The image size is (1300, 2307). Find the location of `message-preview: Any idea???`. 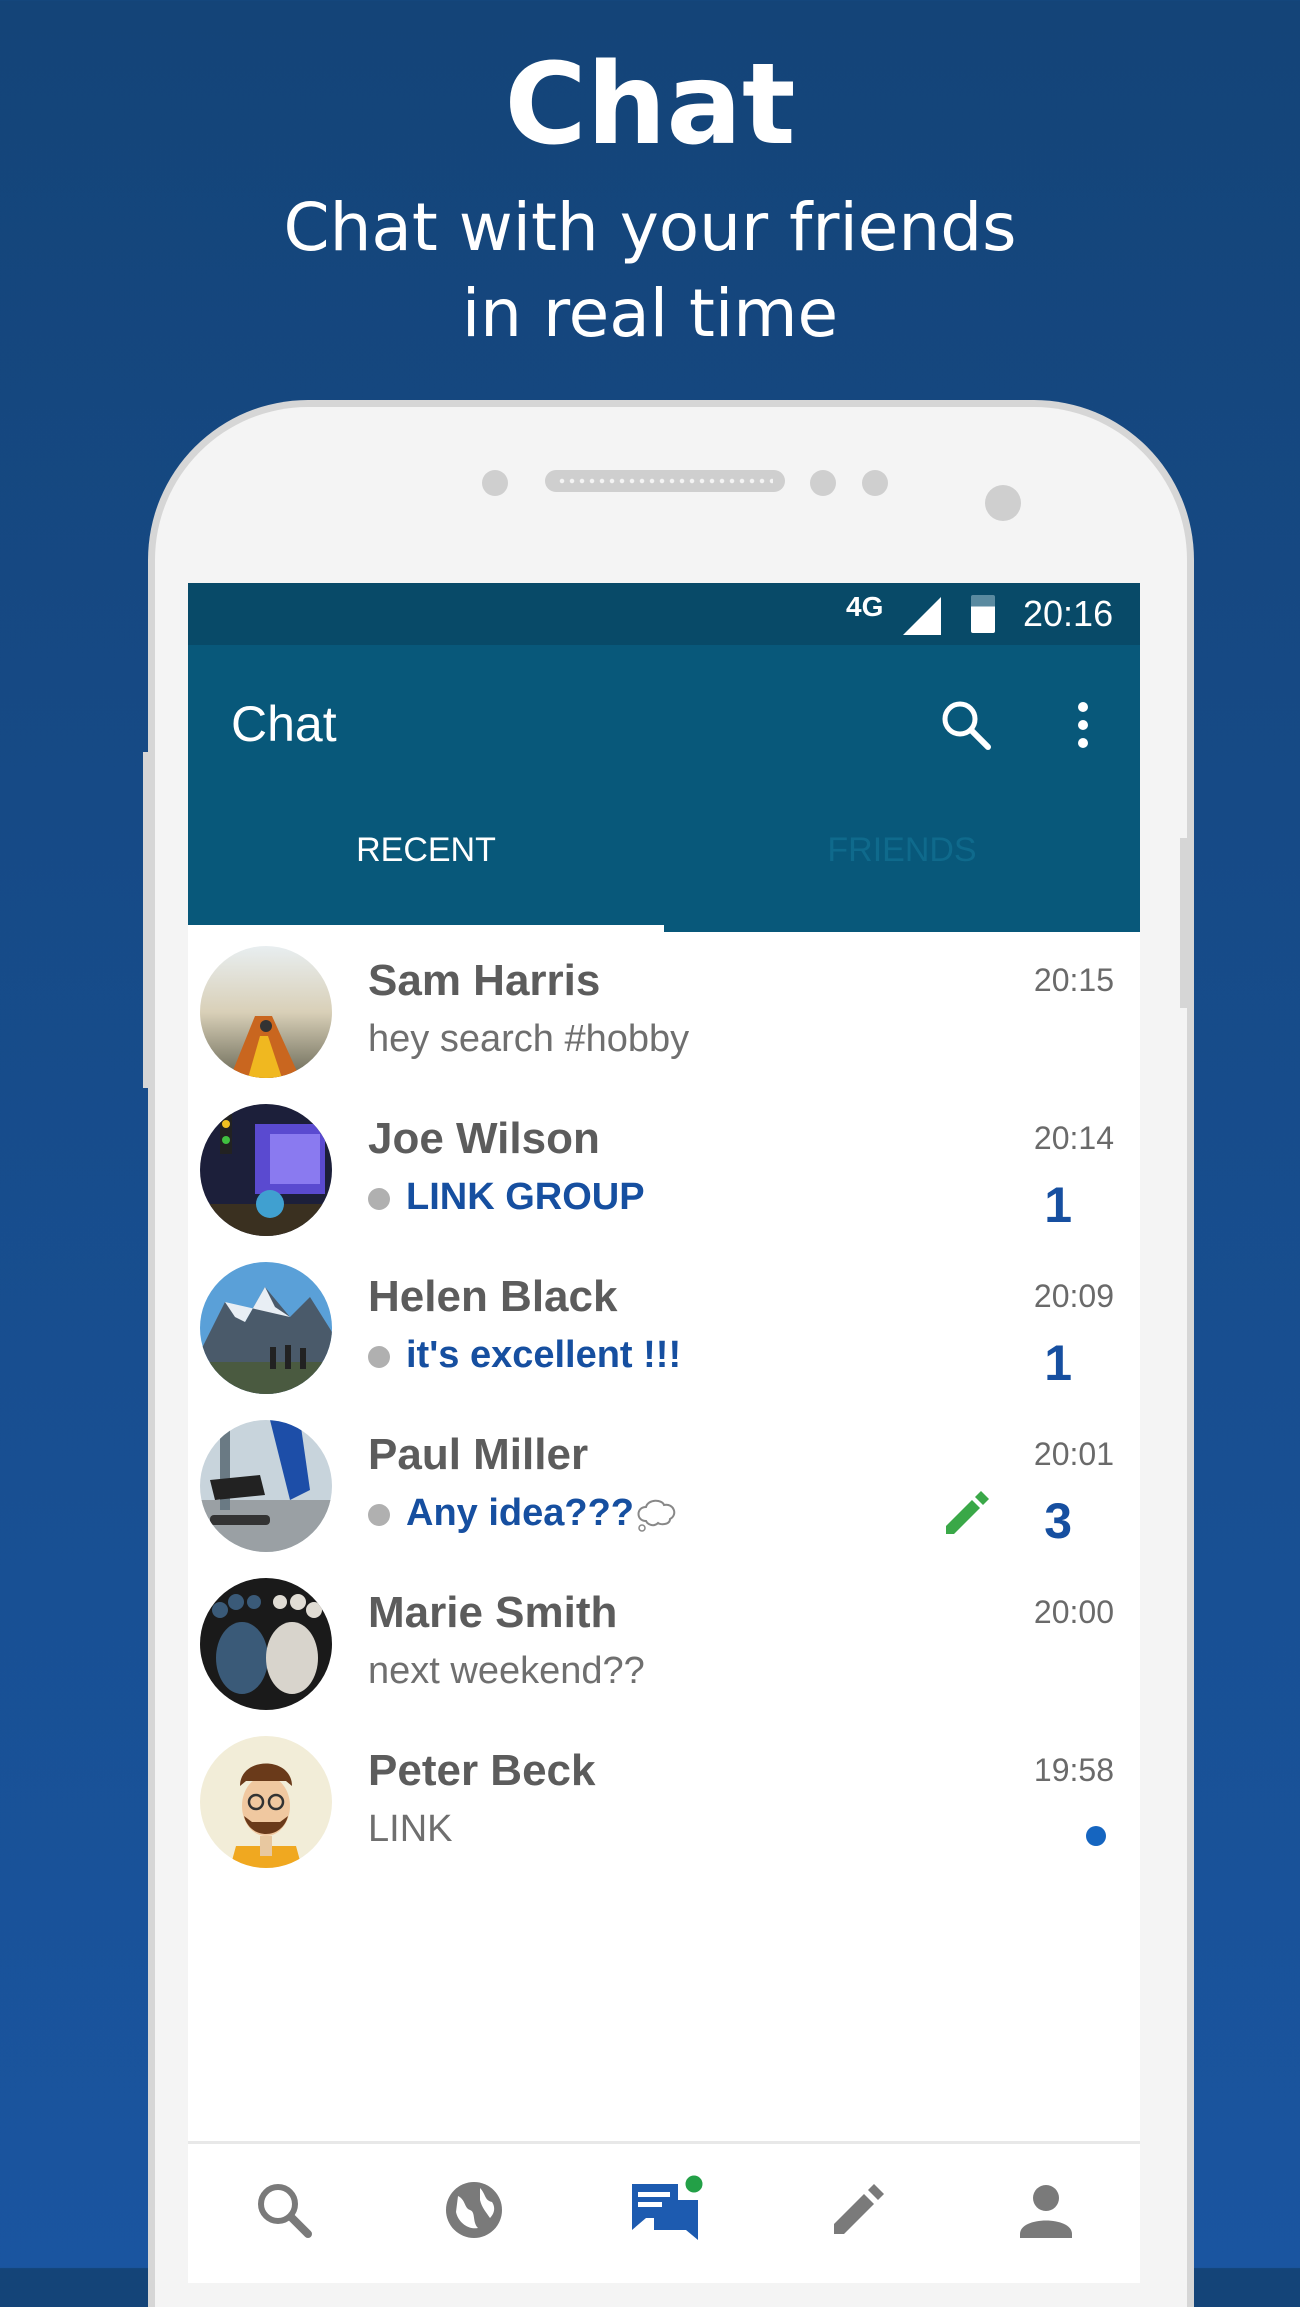

message-preview: Any idea??? is located at coordinates (524, 1513).